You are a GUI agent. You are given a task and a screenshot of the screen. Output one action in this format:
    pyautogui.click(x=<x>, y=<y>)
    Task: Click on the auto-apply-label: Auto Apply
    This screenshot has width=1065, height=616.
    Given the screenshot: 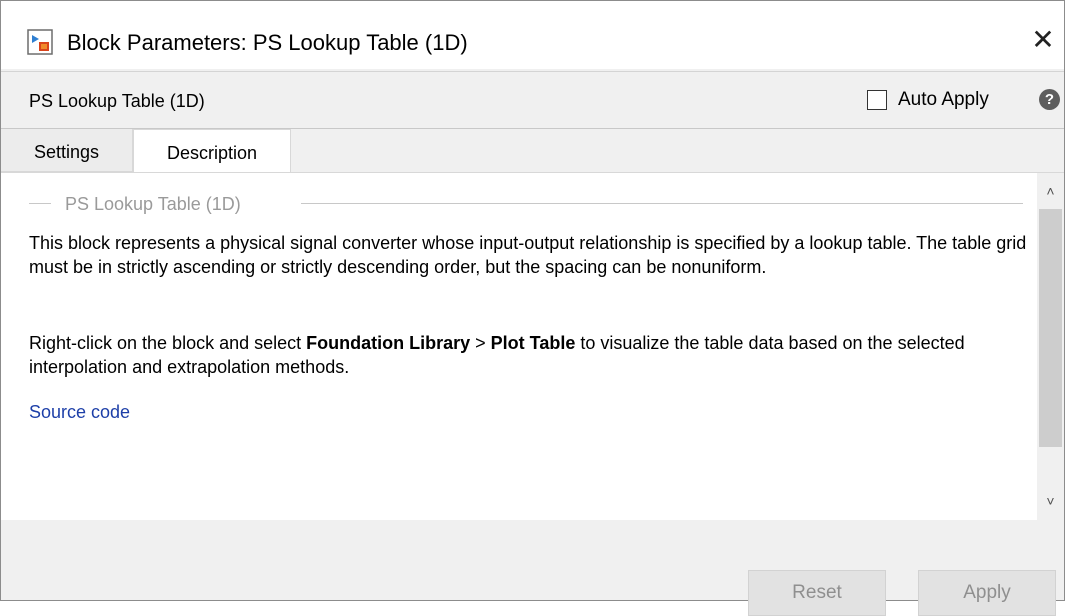 What is the action you would take?
    pyautogui.click(x=943, y=99)
    